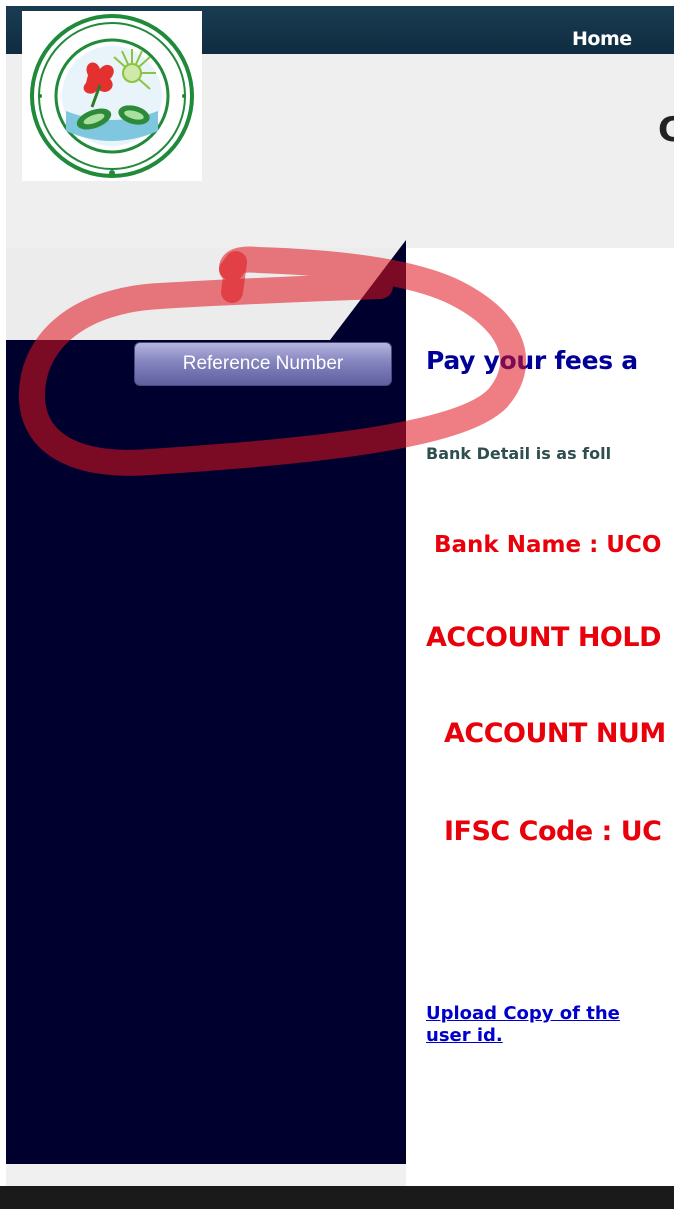 The height and width of the screenshot is (1209, 674). Describe the element at coordinates (532, 360) in the screenshot. I see `pay-fees-heading: Pay your fees a` at that location.